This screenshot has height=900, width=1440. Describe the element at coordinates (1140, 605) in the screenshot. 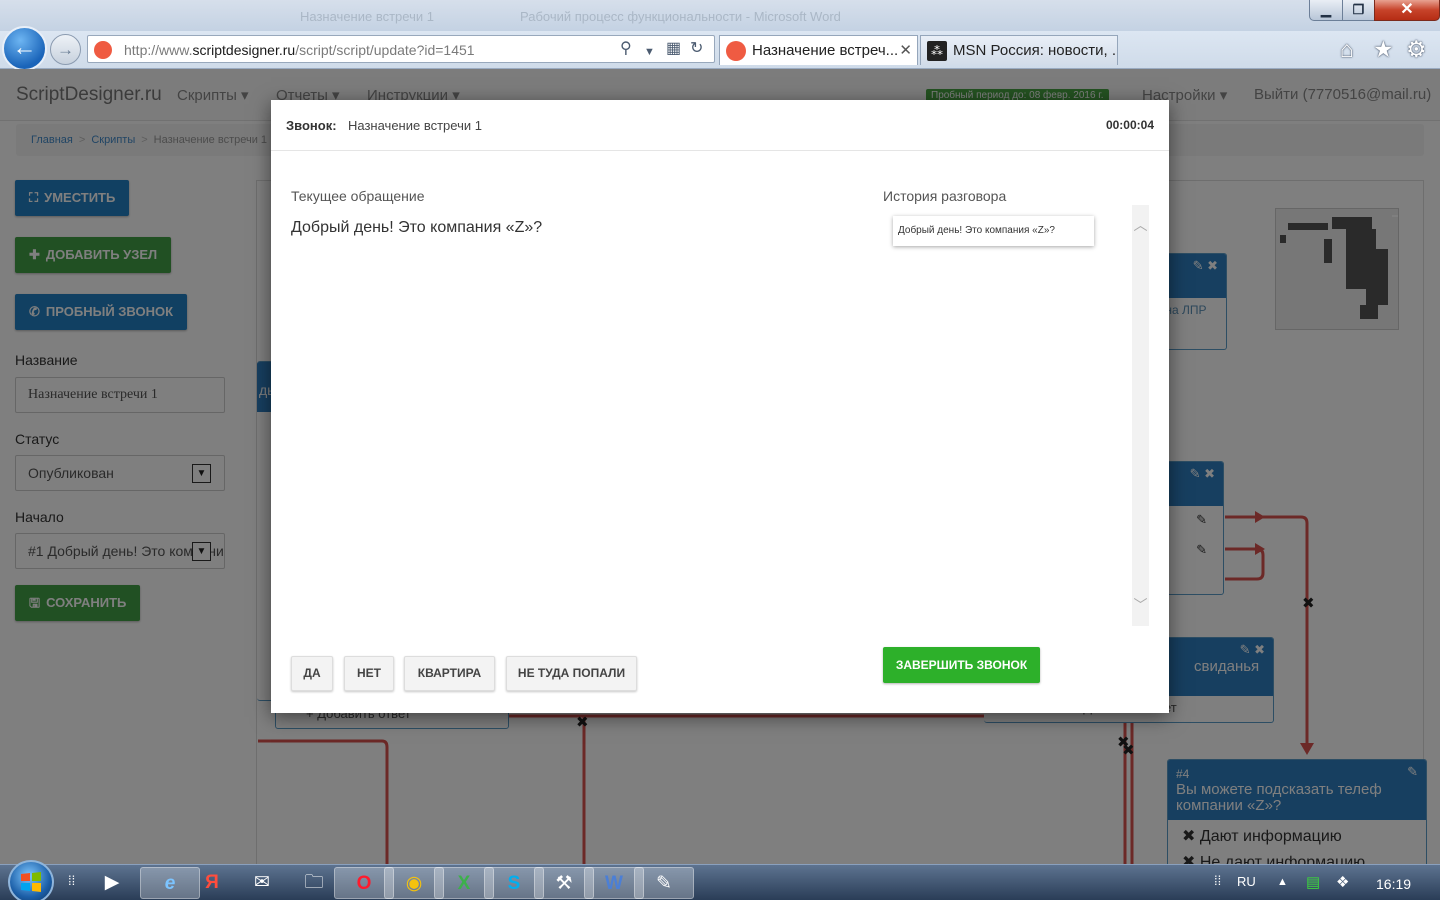

I see `scroll-down-icon: ﹀` at that location.